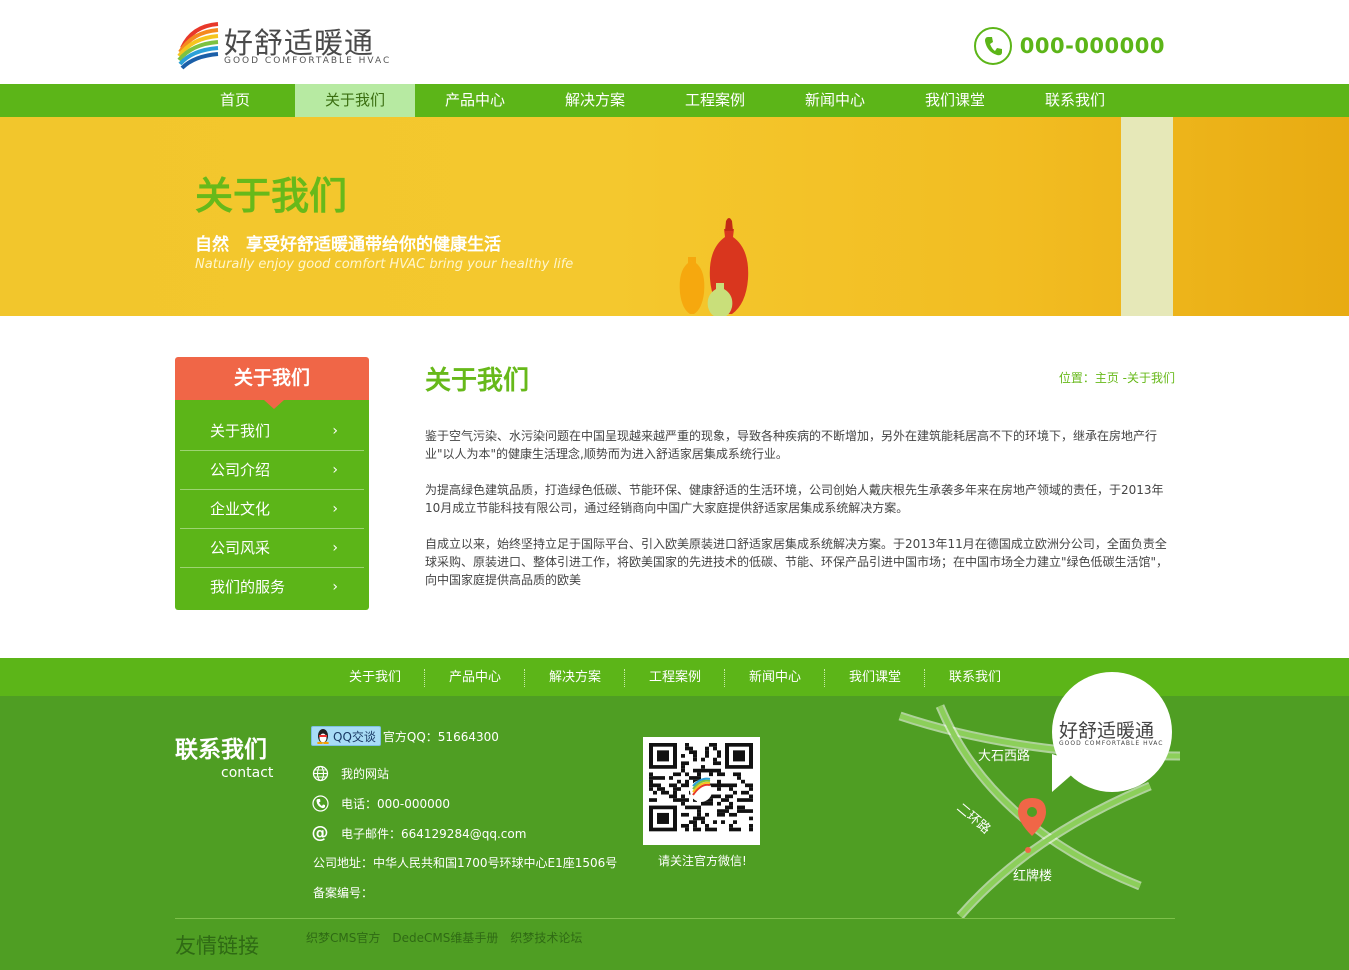  I want to click on wechat-qr-code, so click(701, 791).